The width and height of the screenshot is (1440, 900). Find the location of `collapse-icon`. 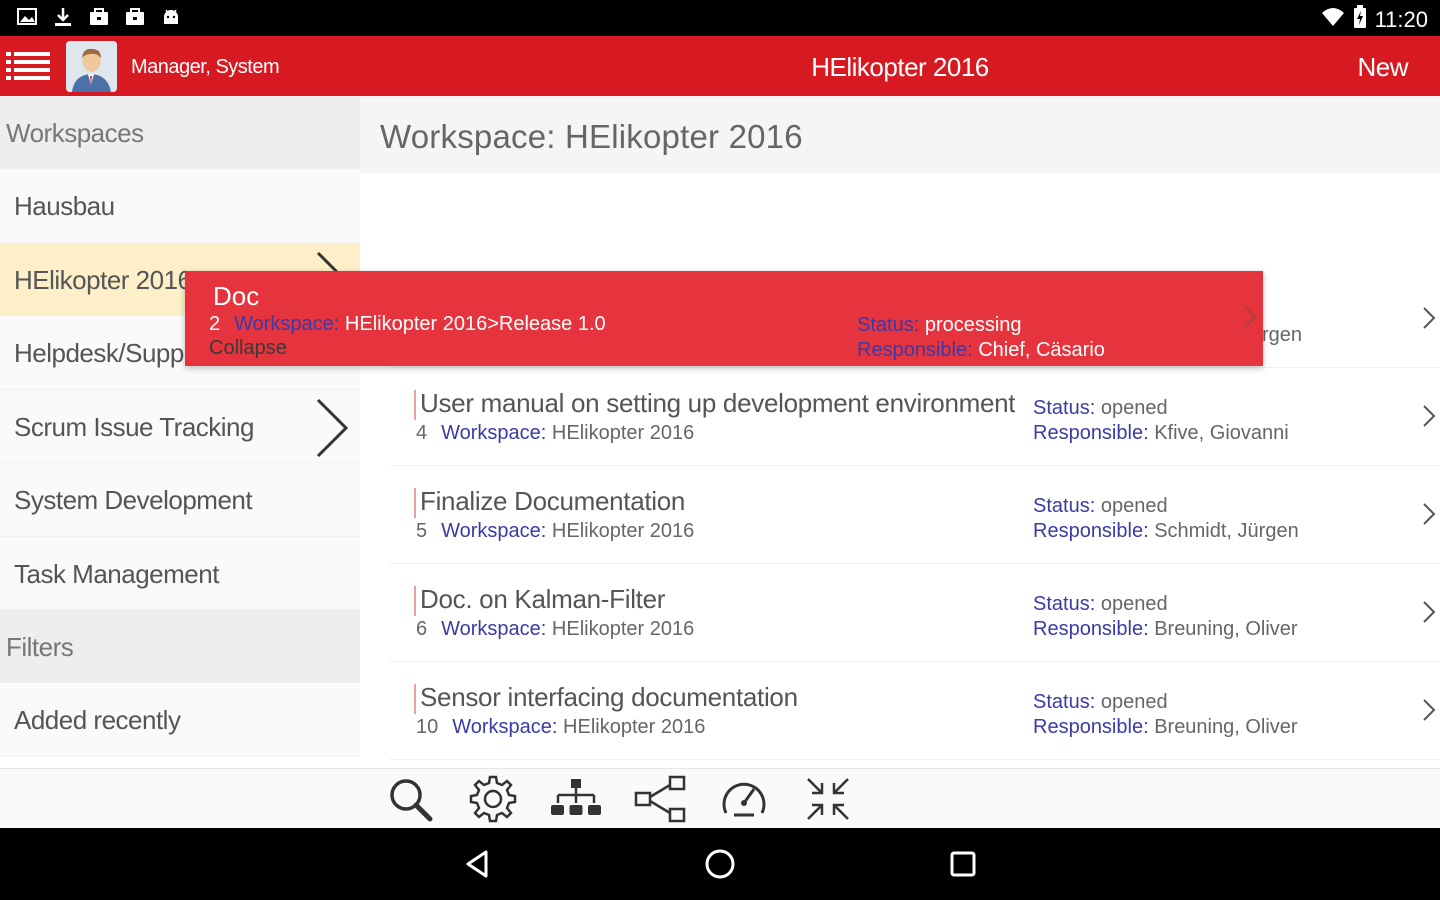

collapse-icon is located at coordinates (828, 799).